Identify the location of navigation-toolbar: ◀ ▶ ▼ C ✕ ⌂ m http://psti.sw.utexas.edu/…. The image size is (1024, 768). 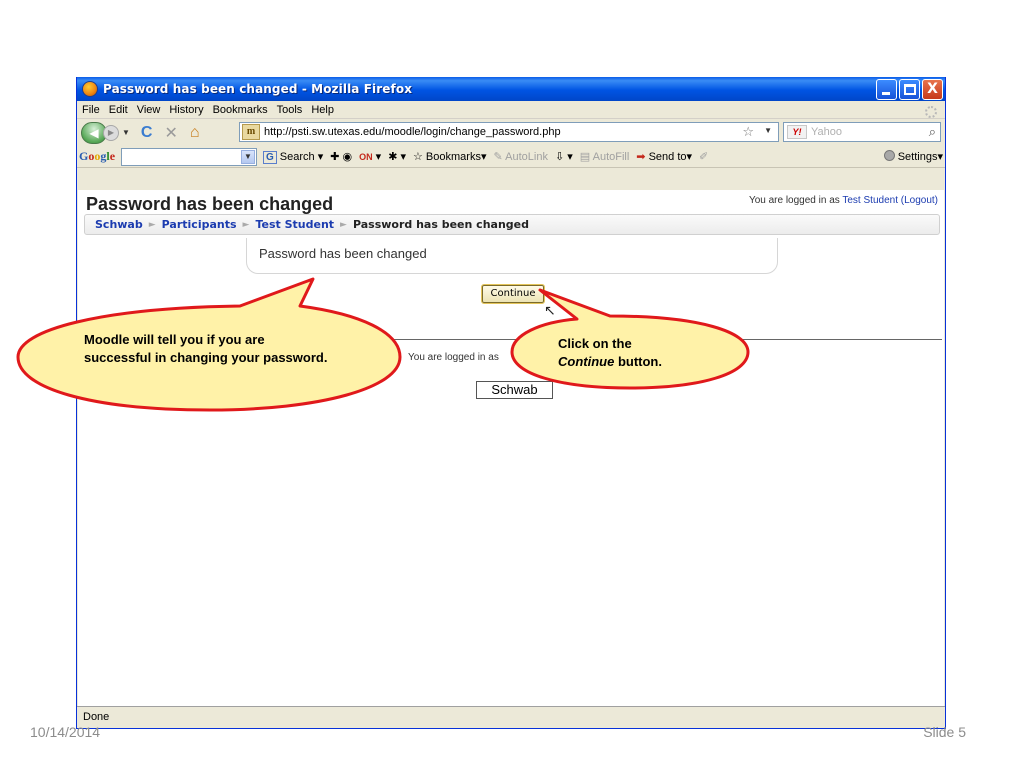
(511, 132).